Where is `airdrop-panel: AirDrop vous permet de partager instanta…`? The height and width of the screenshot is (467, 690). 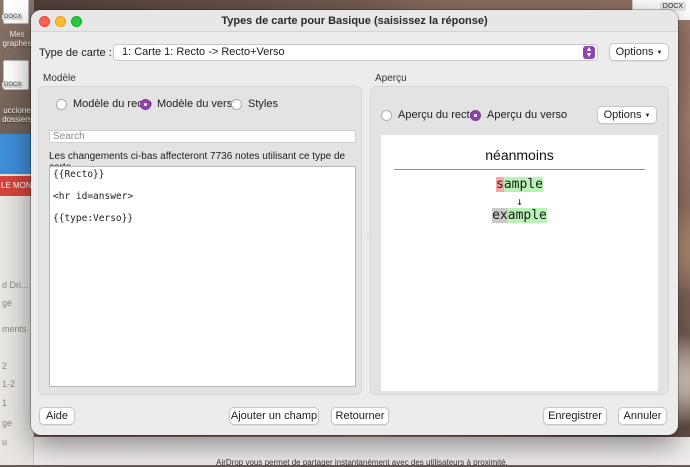
airdrop-panel: AirDrop vous permet de partager instanta… is located at coordinates (362, 452).